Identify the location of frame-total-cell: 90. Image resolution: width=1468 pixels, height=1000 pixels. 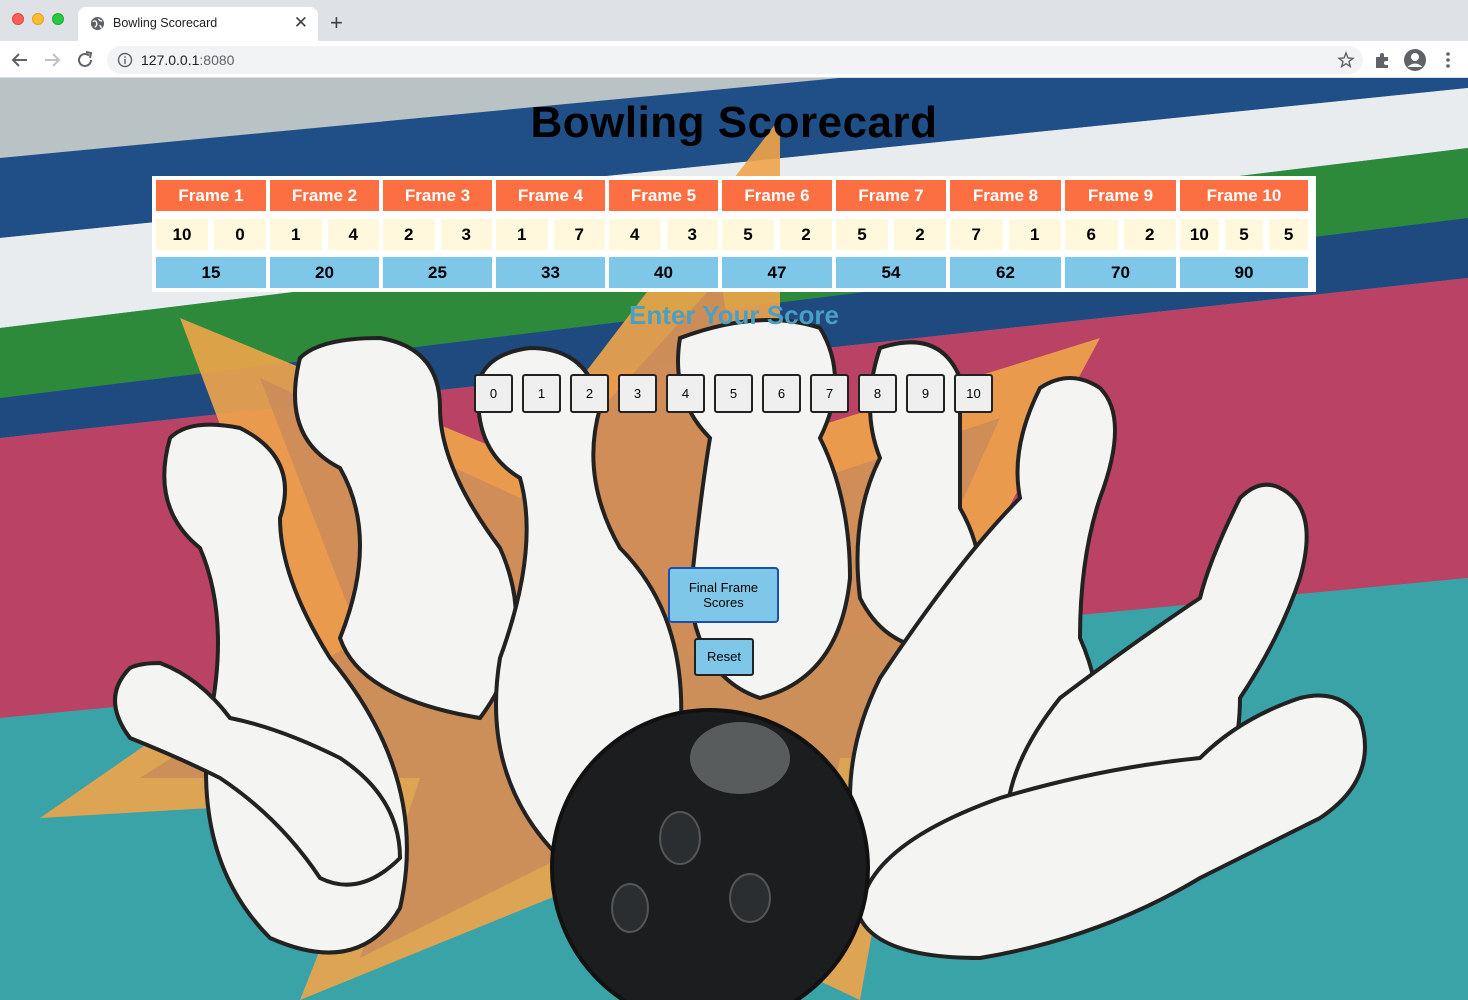
(1244, 272).